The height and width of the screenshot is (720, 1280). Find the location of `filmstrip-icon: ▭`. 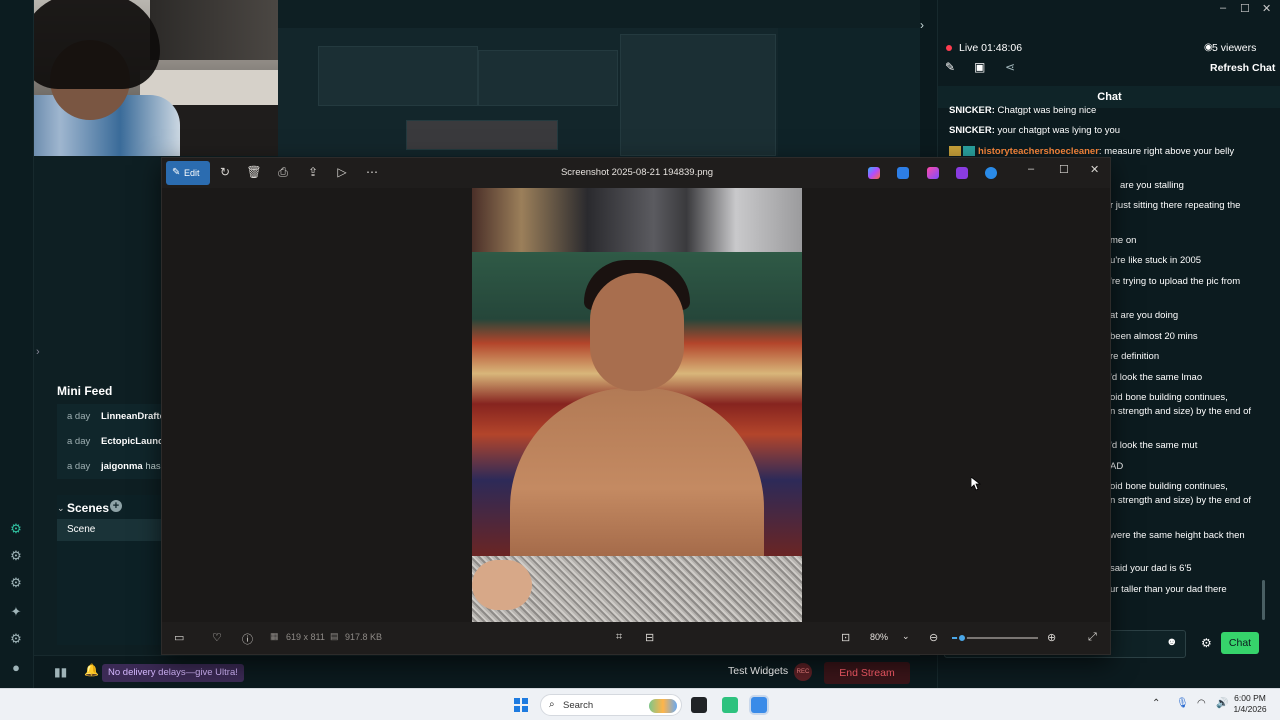

filmstrip-icon: ▭ is located at coordinates (179, 637).